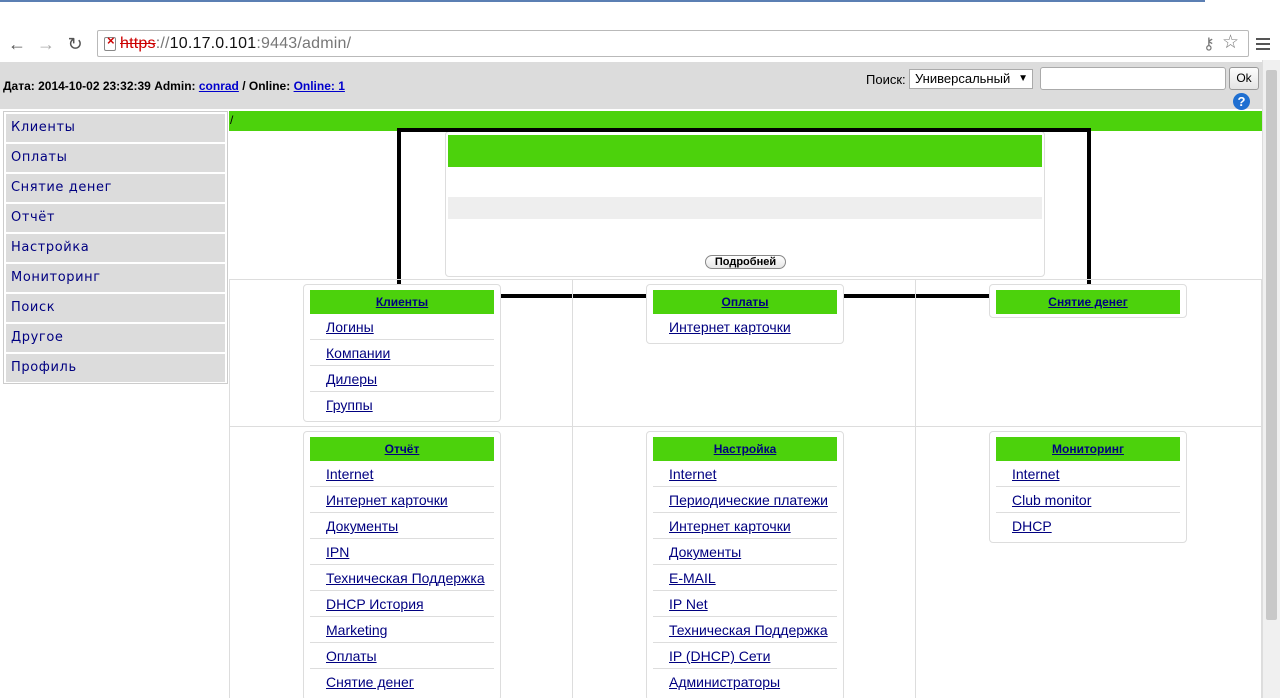 This screenshot has height=698, width=1280. I want to click on search-input, so click(1133, 78).